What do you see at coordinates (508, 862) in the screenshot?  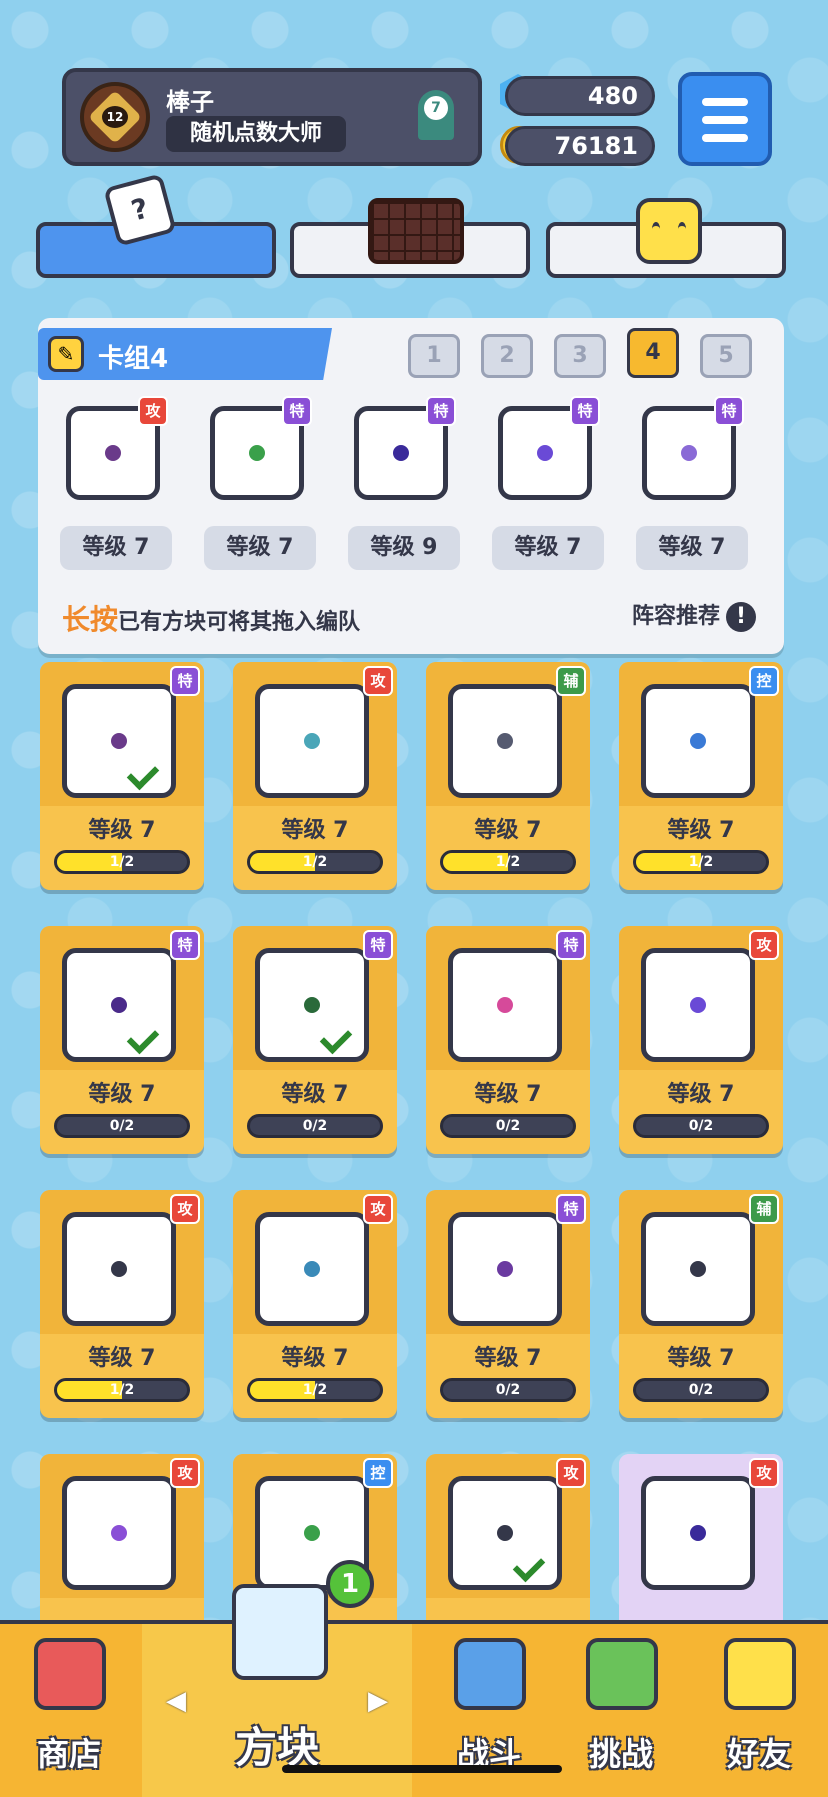 I see `progress-bar: 1/2` at bounding box center [508, 862].